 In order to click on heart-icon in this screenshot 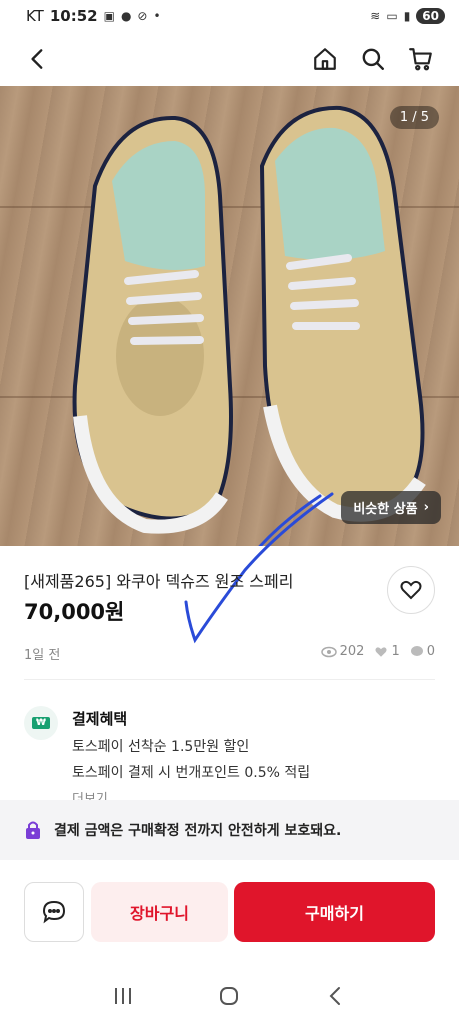, I will do `click(411, 590)`.